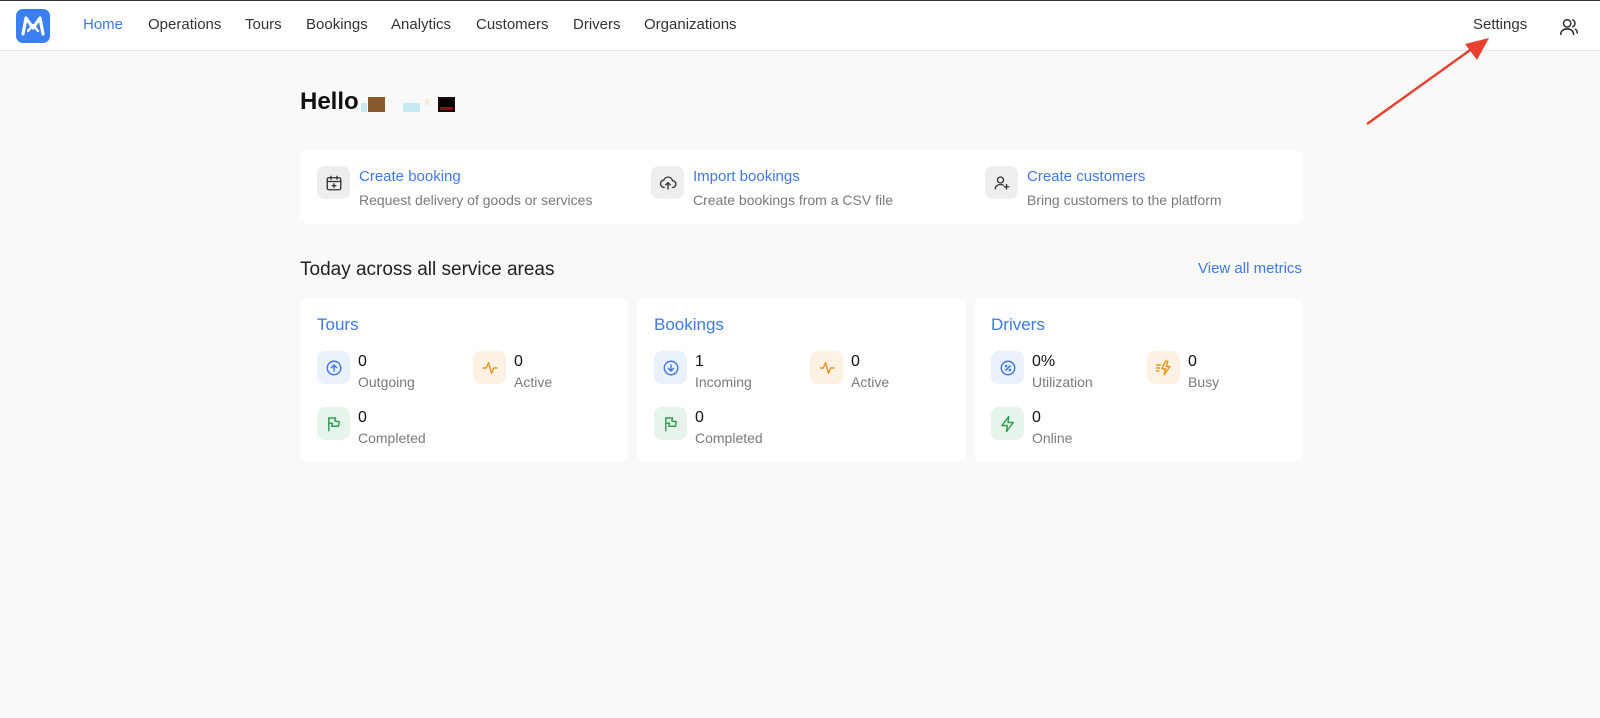 The height and width of the screenshot is (718, 1600). I want to click on metric-value: 1, so click(699, 361).